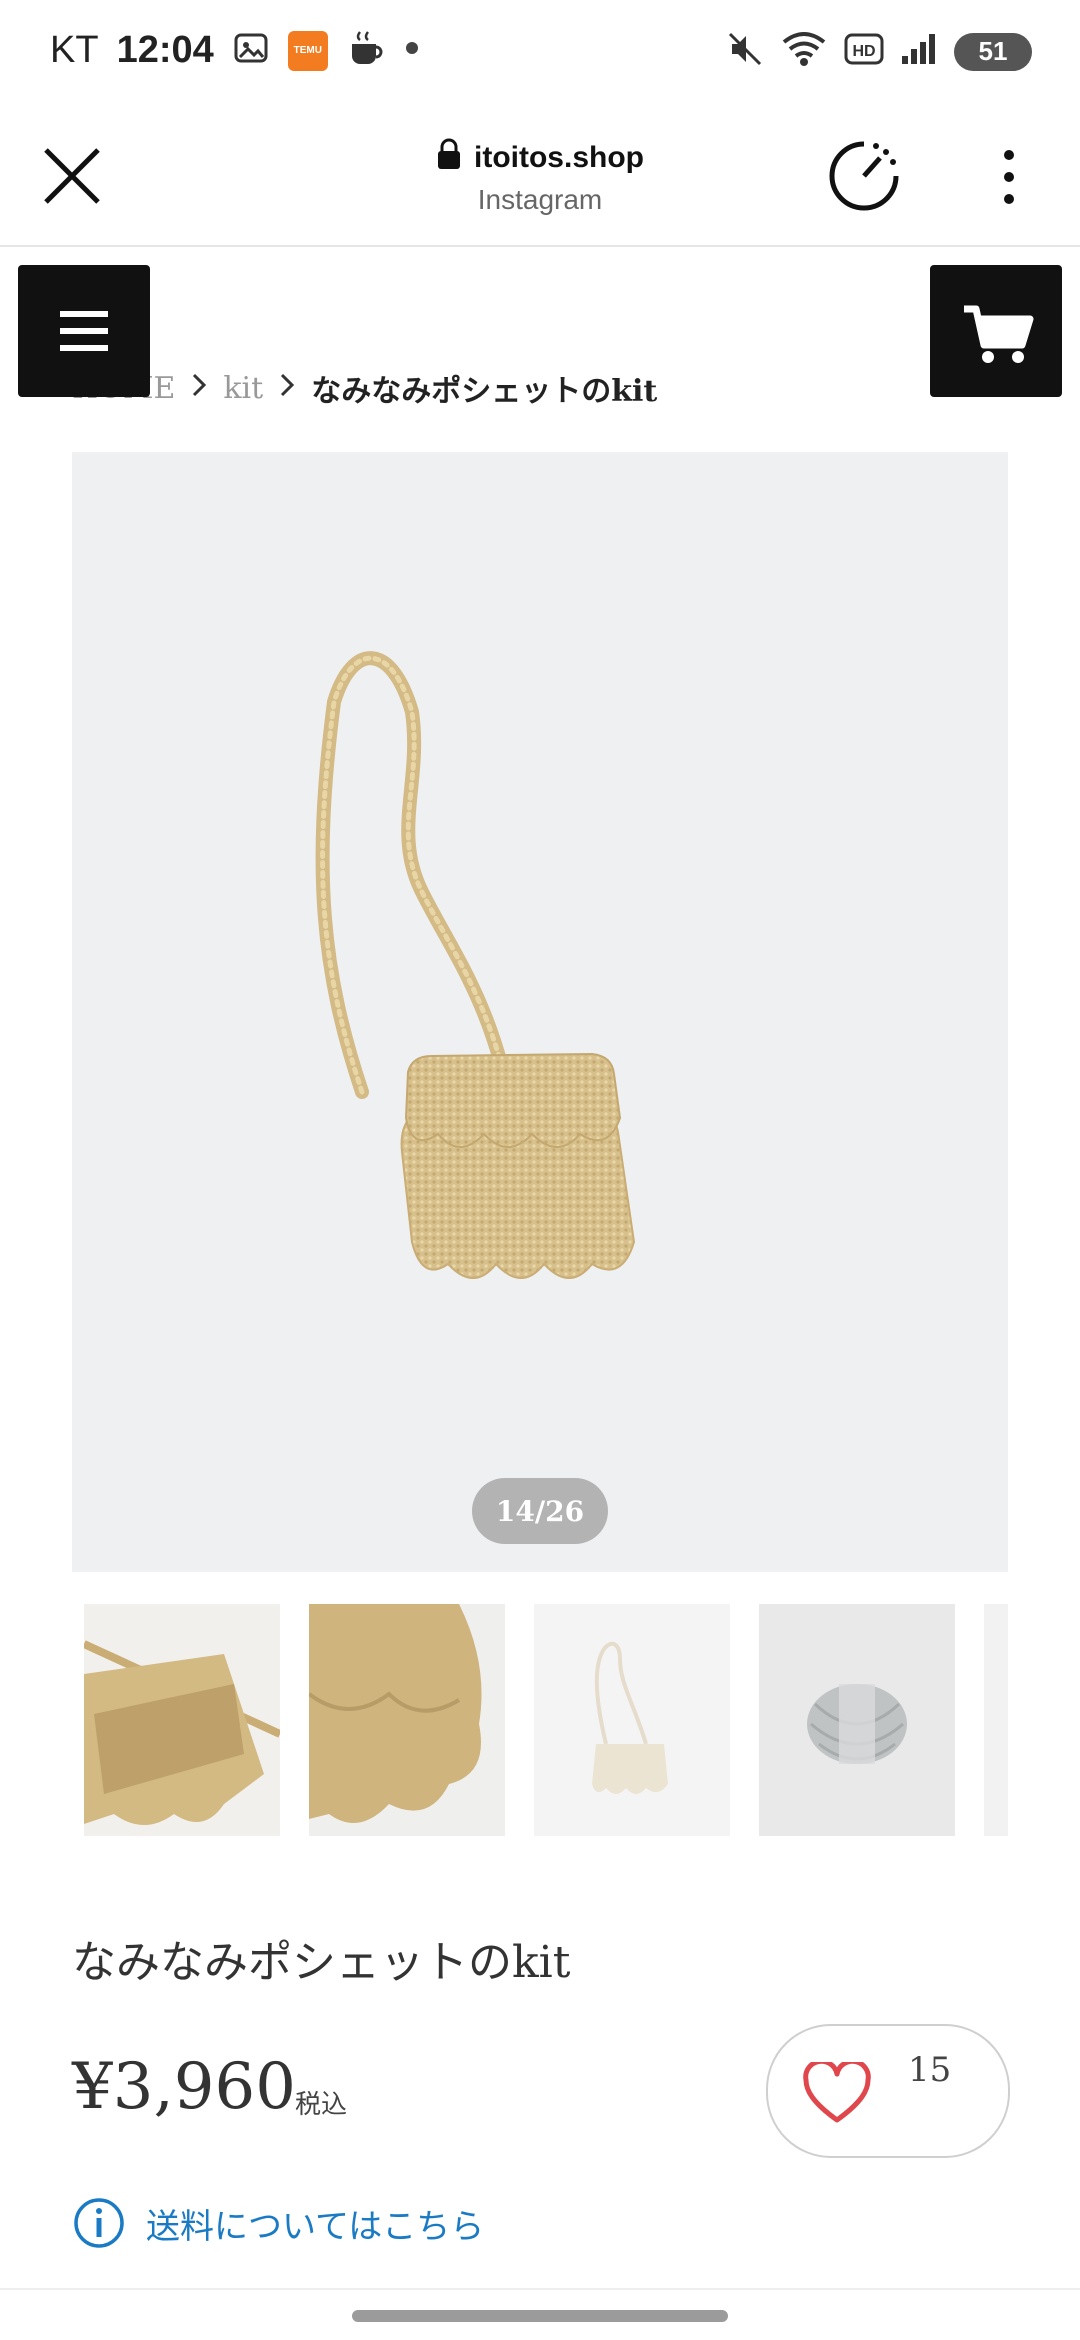  I want to click on heart-icon, so click(837, 2092).